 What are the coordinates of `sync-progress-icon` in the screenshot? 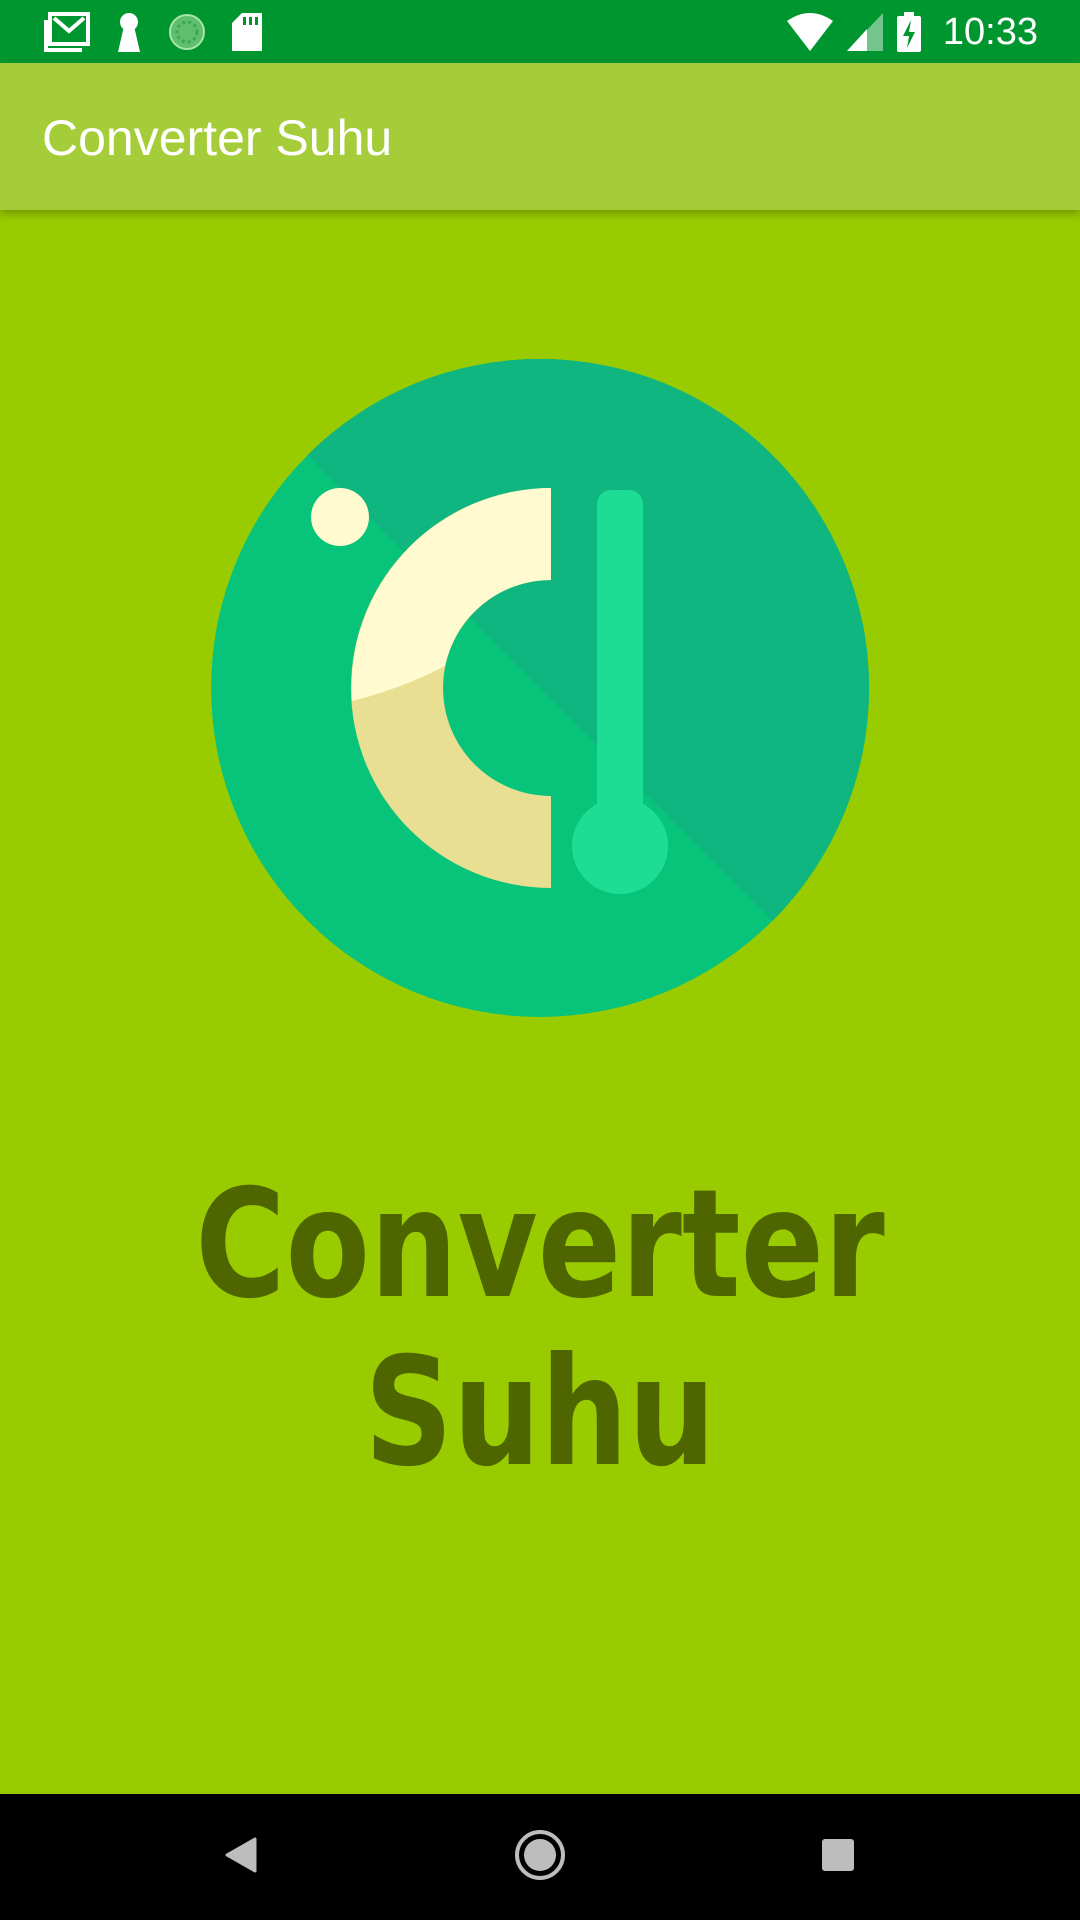 It's located at (187, 32).